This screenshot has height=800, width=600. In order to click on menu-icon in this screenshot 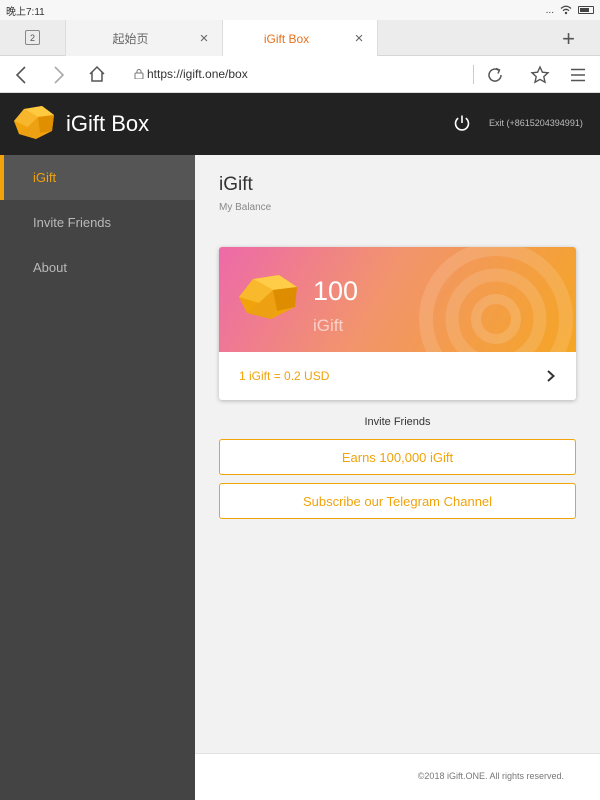, I will do `click(578, 75)`.